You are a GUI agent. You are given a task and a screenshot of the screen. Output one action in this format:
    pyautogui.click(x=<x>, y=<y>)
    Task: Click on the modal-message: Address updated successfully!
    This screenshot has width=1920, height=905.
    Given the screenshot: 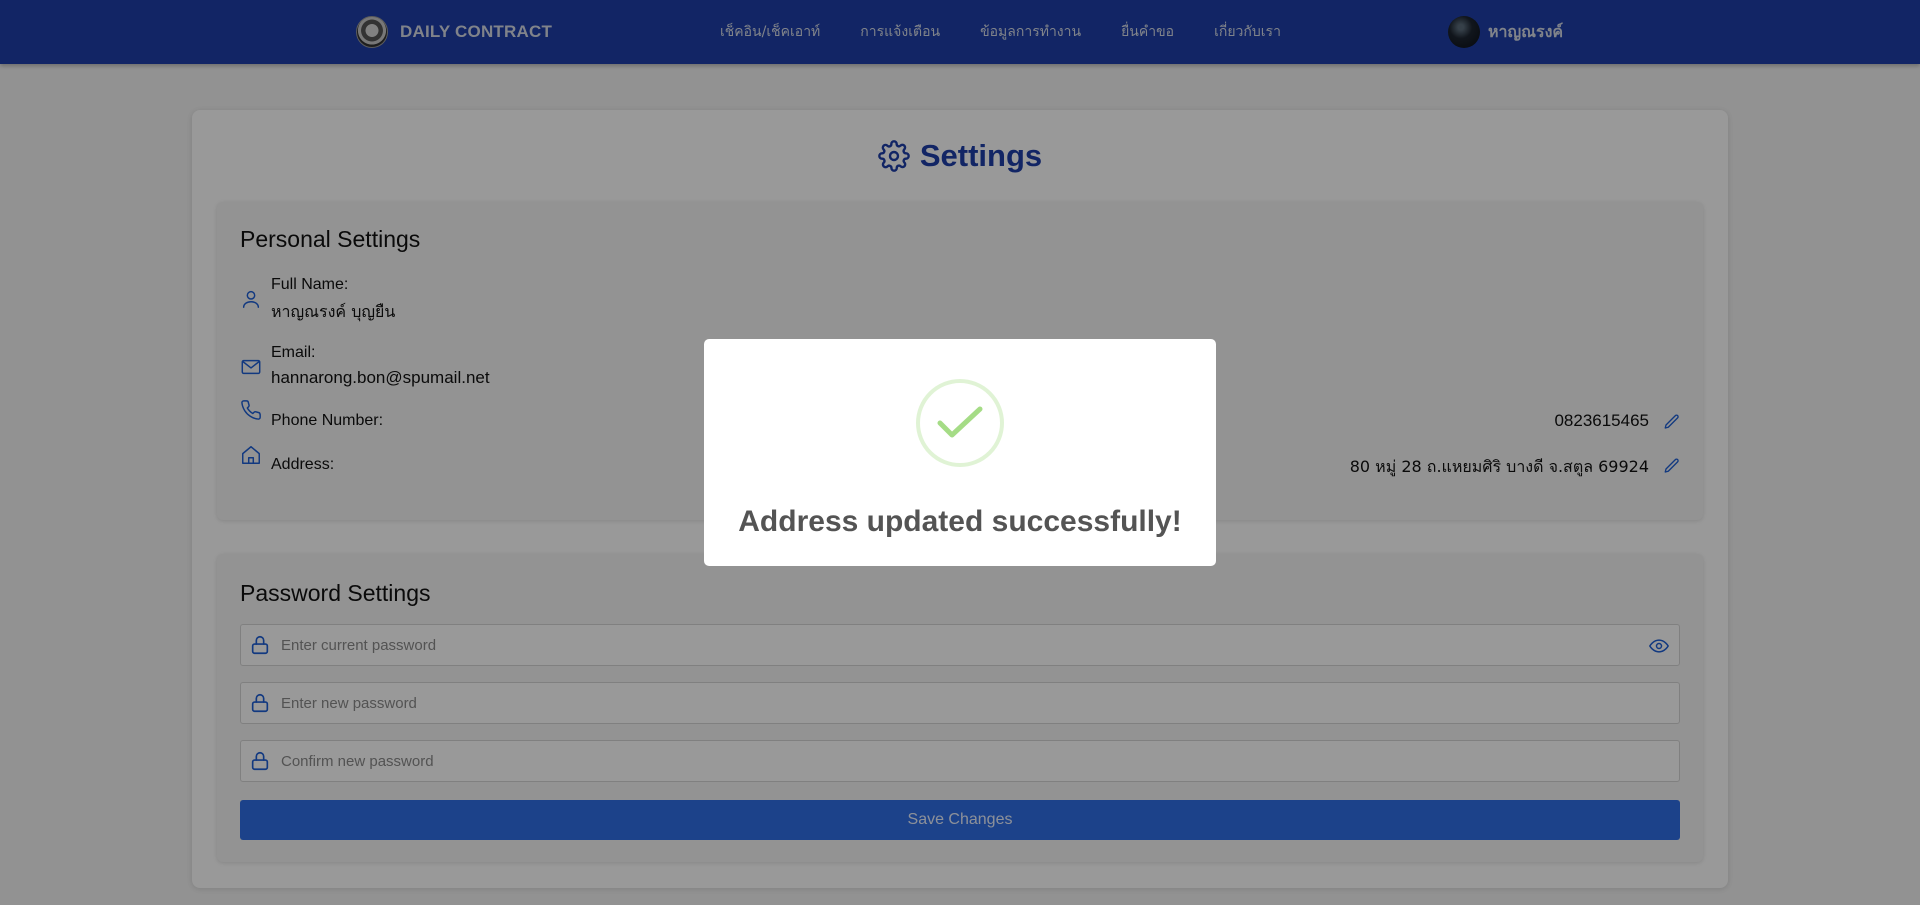 What is the action you would take?
    pyautogui.click(x=960, y=521)
    